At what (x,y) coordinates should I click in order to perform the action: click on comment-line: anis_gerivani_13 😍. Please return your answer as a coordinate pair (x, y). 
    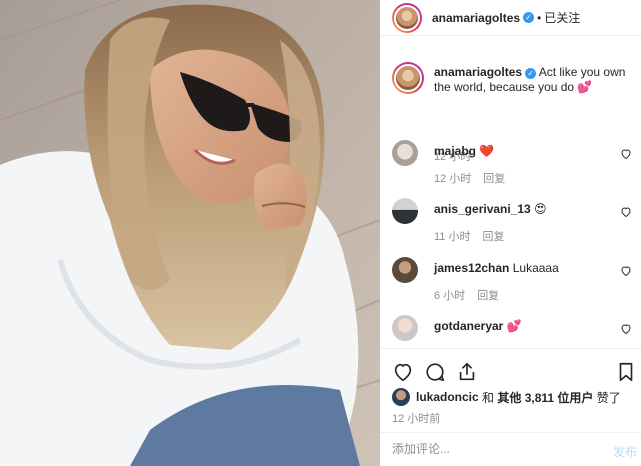
    Looking at the image, I should click on (490, 209).